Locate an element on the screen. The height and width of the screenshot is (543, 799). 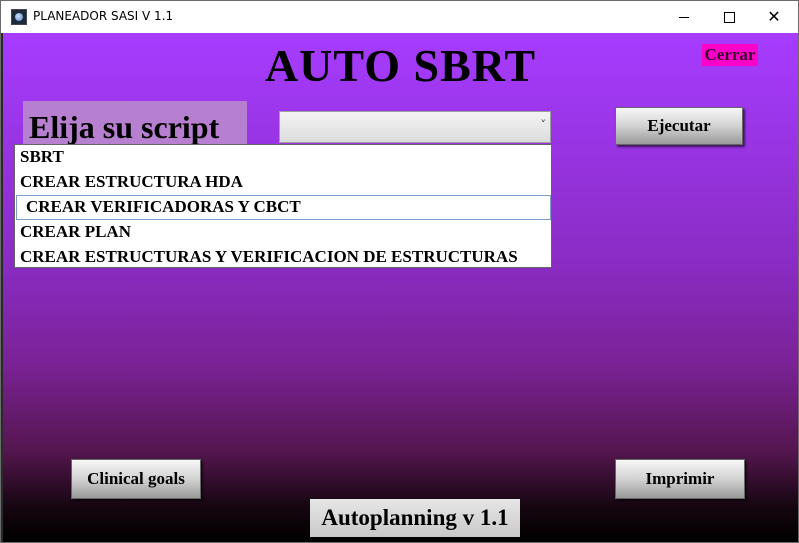
close-icon: ✕ is located at coordinates (774, 16).